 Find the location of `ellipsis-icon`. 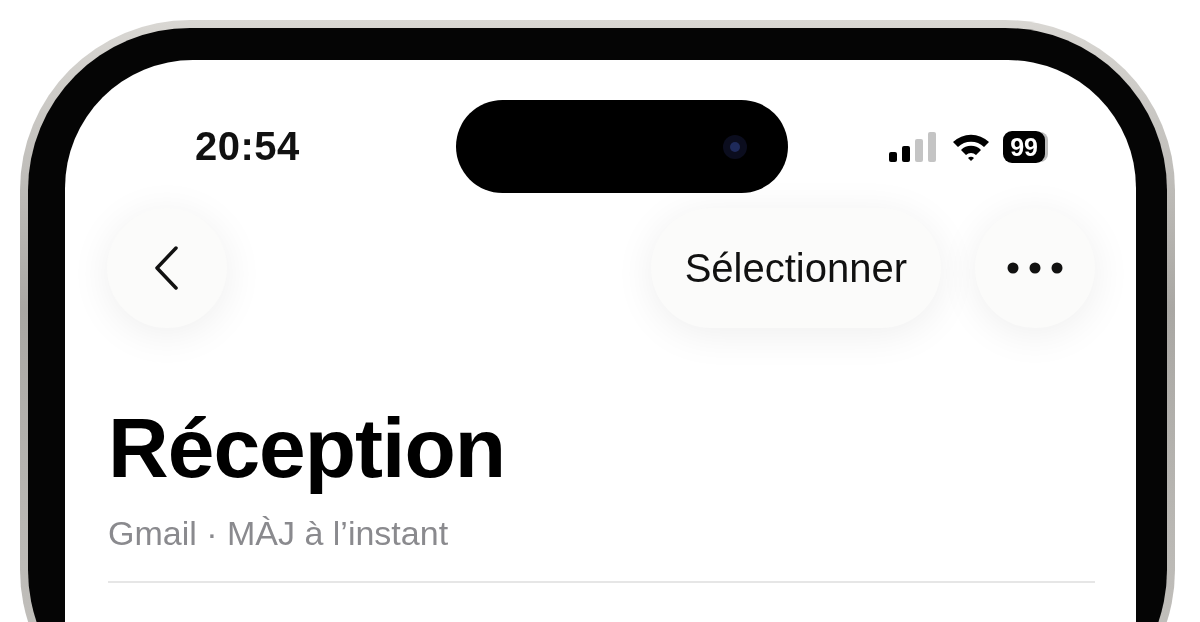

ellipsis-icon is located at coordinates (1035, 268).